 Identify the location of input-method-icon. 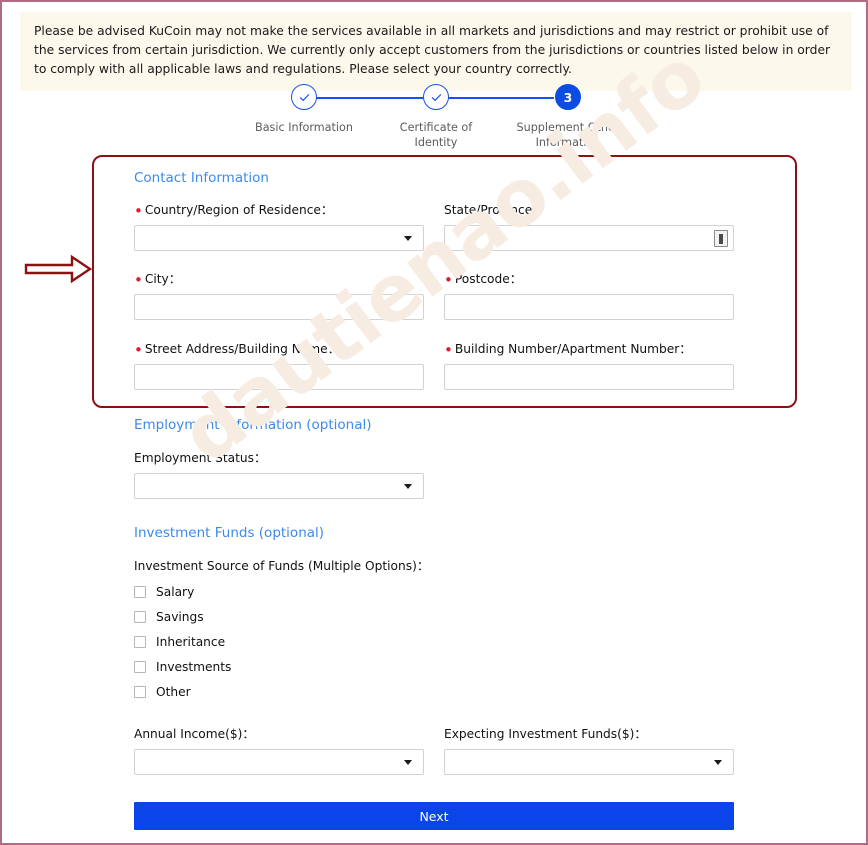
(721, 238).